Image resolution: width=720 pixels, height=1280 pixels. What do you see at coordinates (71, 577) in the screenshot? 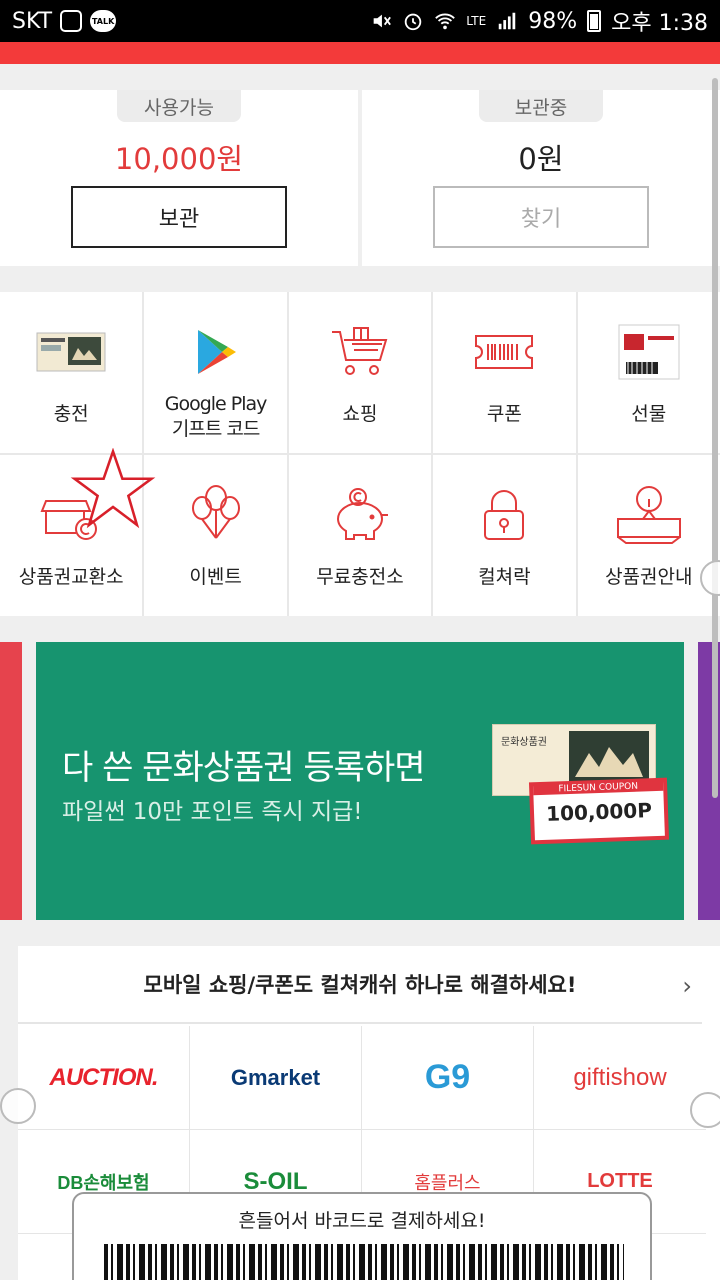
I see `menu-label: 상품권교환소` at bounding box center [71, 577].